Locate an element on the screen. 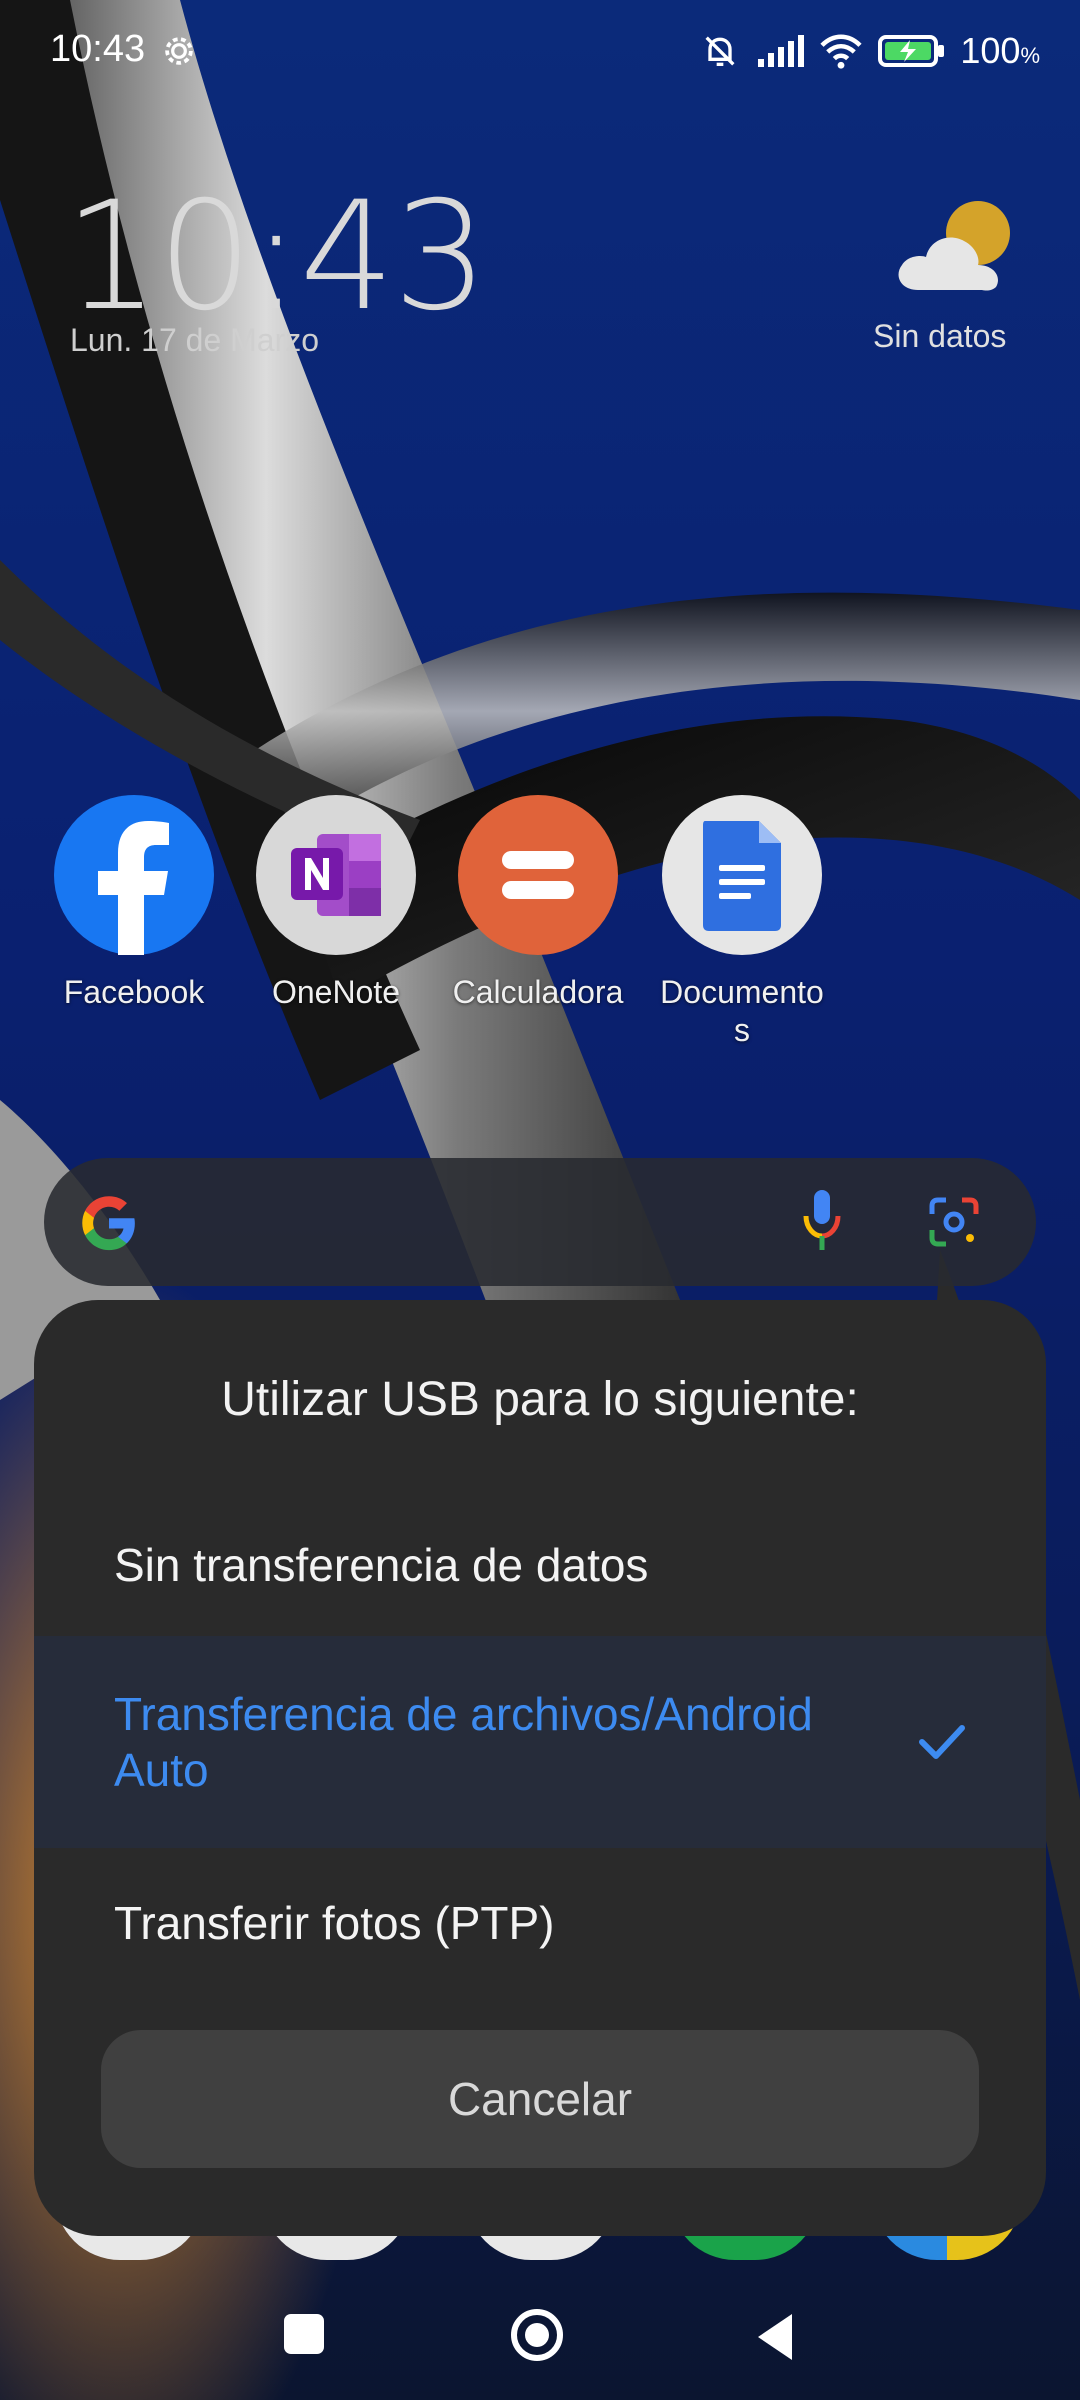  home-circle-icon is located at coordinates (537, 2335).